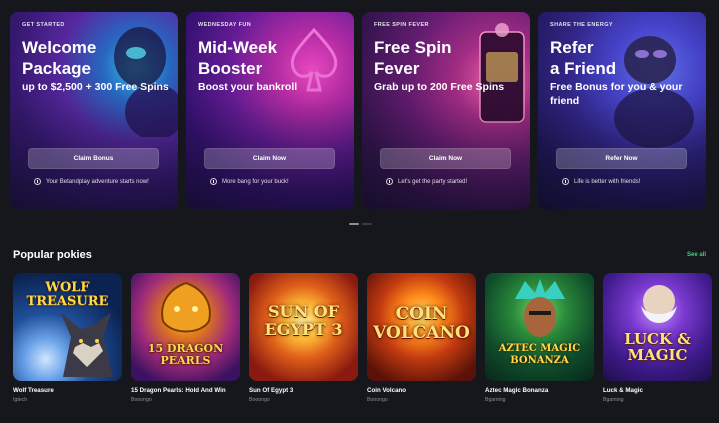 The height and width of the screenshot is (423, 719). I want to click on game-thumbnail: 15 DRAGON PEARLS, so click(185, 327).